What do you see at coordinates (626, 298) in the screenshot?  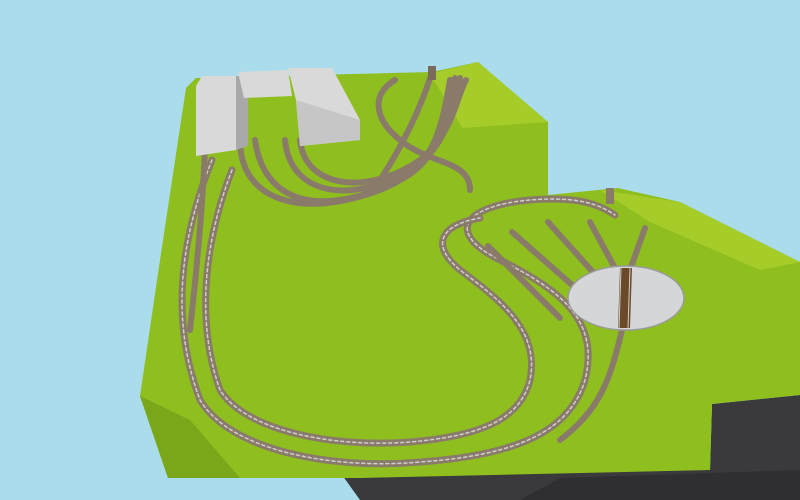 I see `turntable` at bounding box center [626, 298].